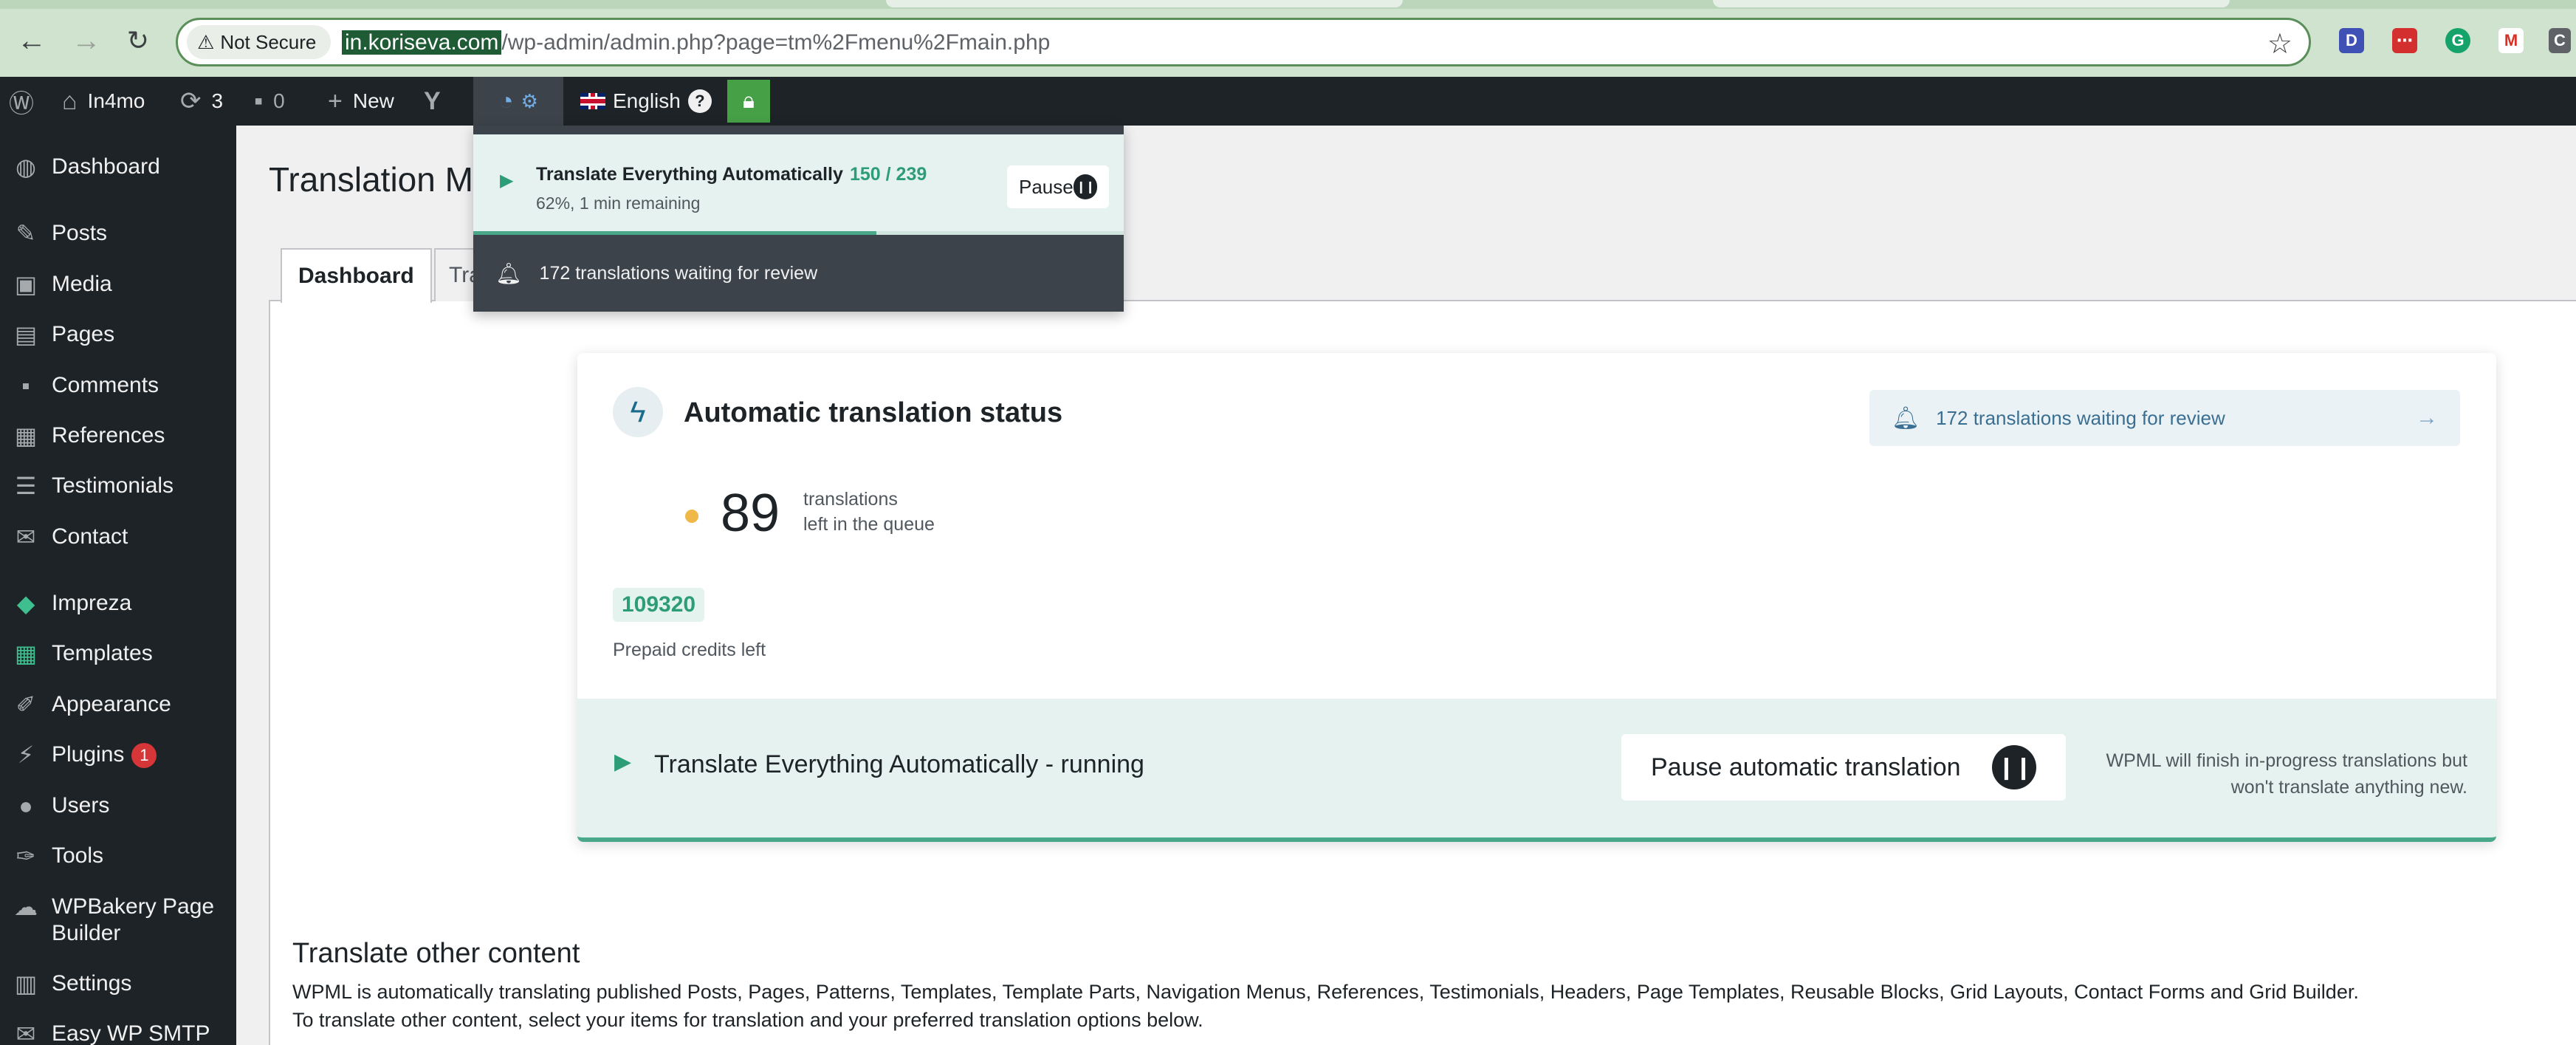 This screenshot has height=1045, width=2576. I want to click on help-icon: ?, so click(699, 101).